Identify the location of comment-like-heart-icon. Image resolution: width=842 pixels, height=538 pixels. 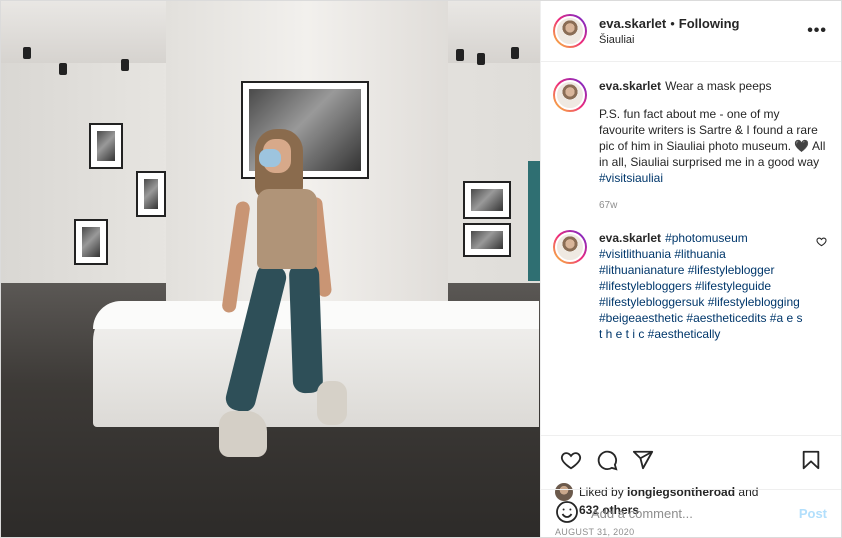
(821, 289).